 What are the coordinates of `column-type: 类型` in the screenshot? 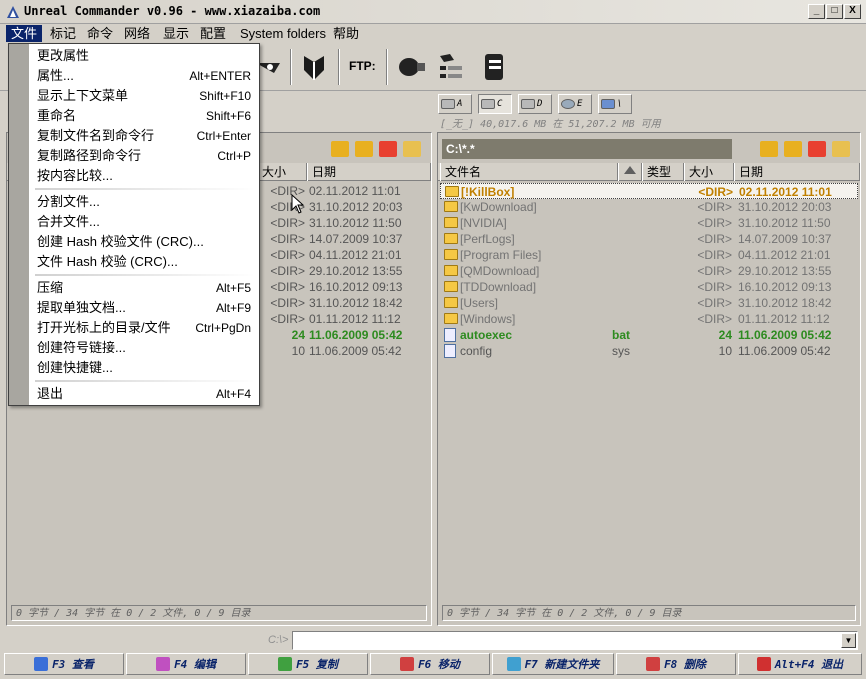 It's located at (663, 172).